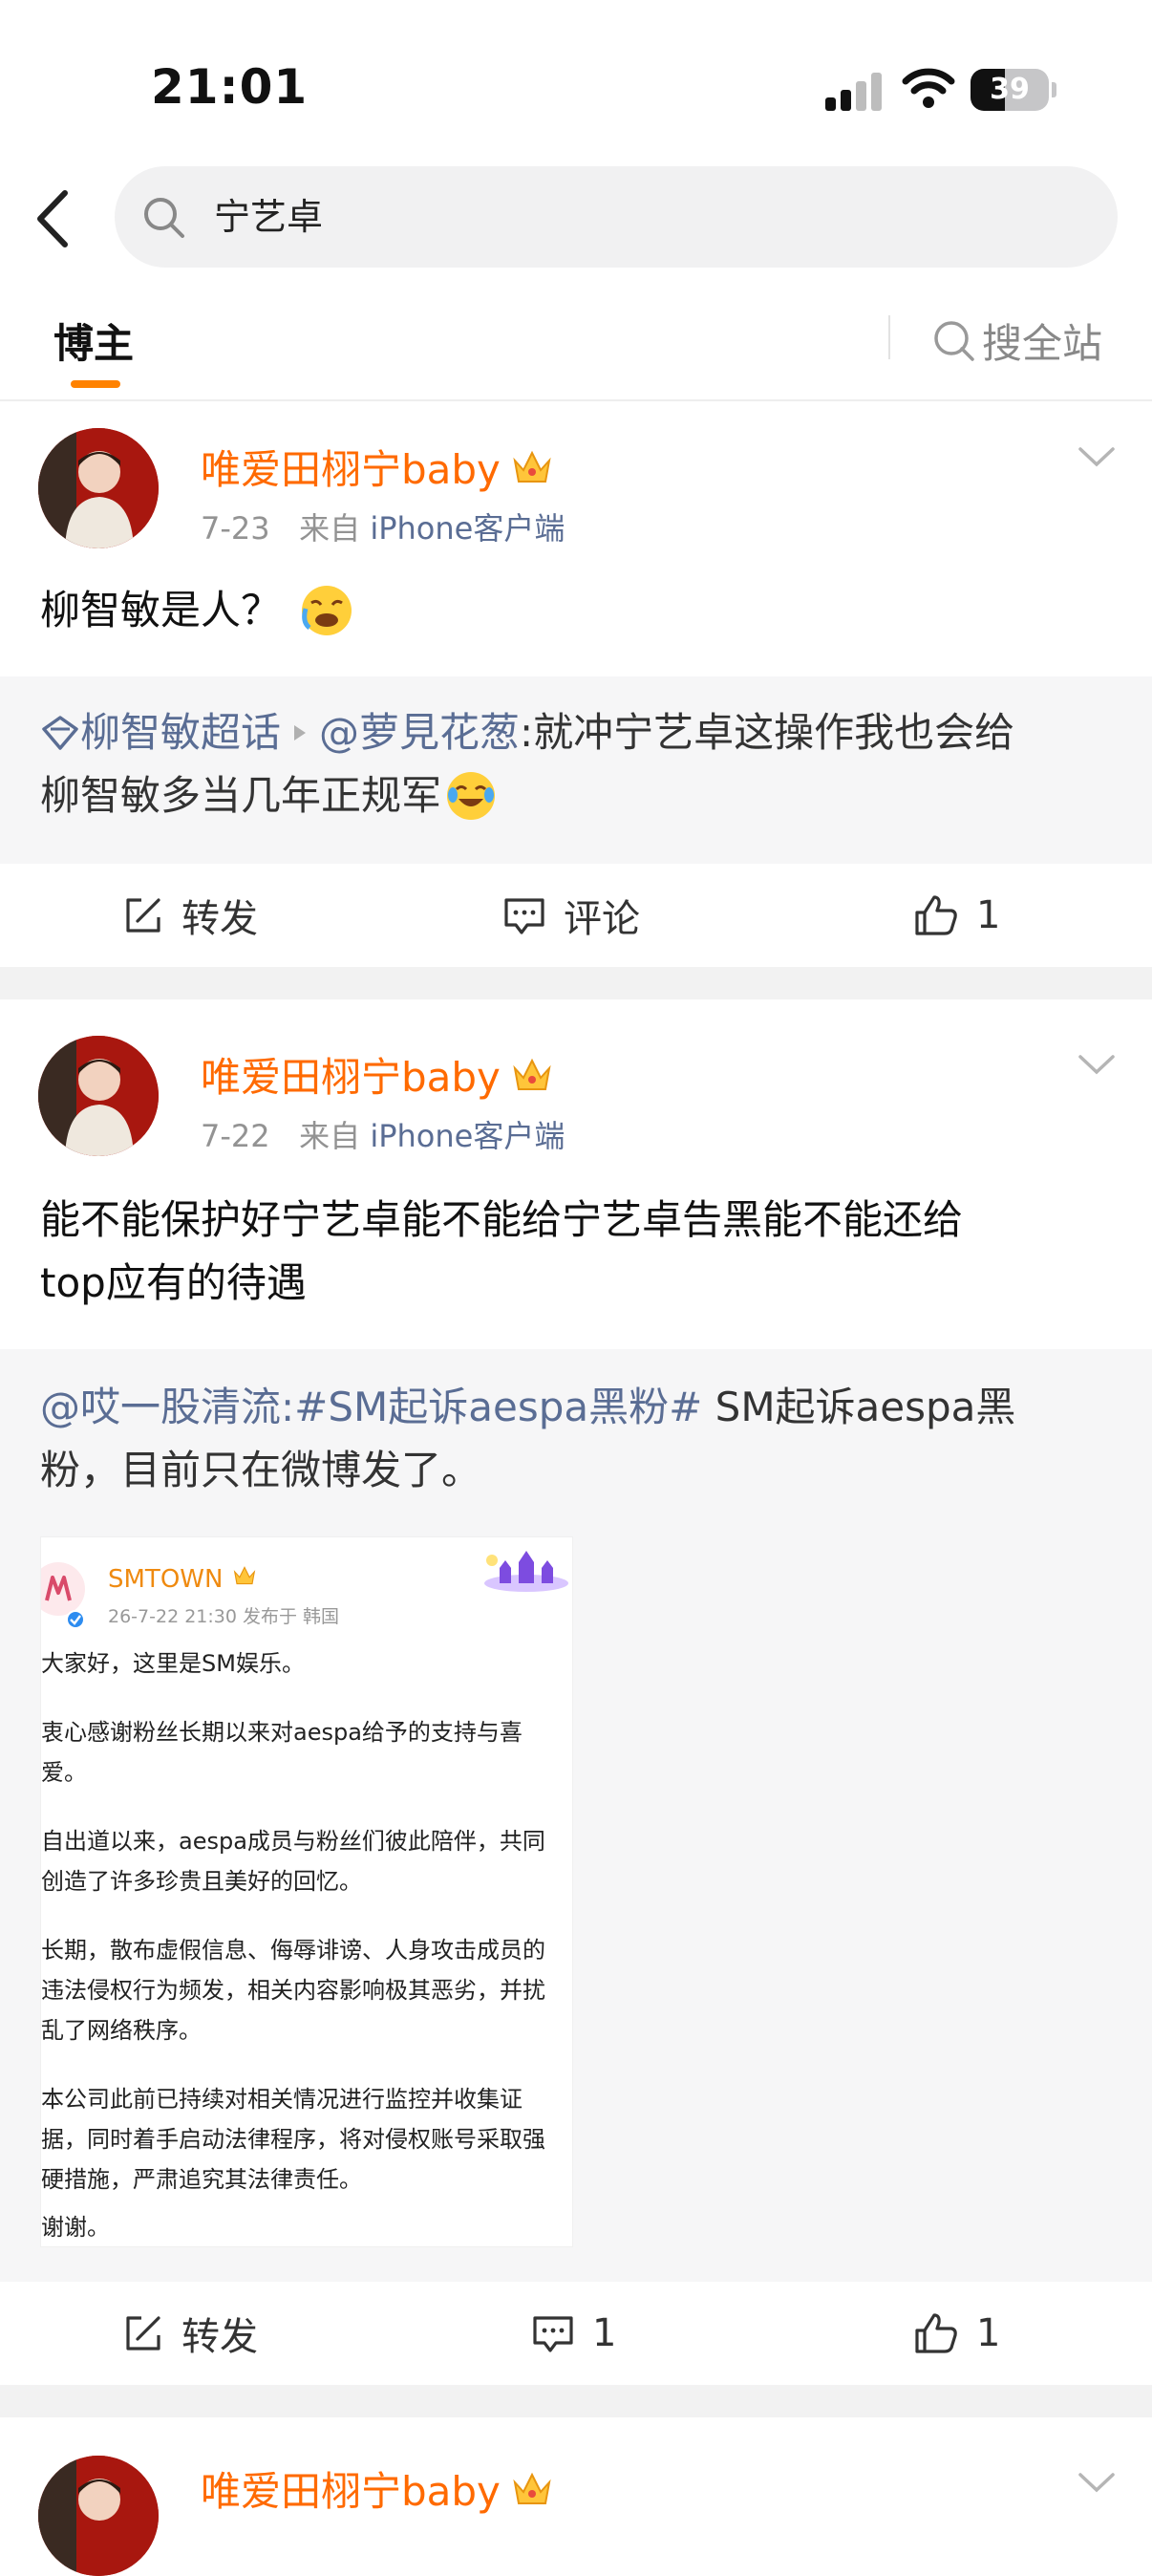  Describe the element at coordinates (180, 732) in the screenshot. I see `super-topic-link: 柳智敏超话` at that location.